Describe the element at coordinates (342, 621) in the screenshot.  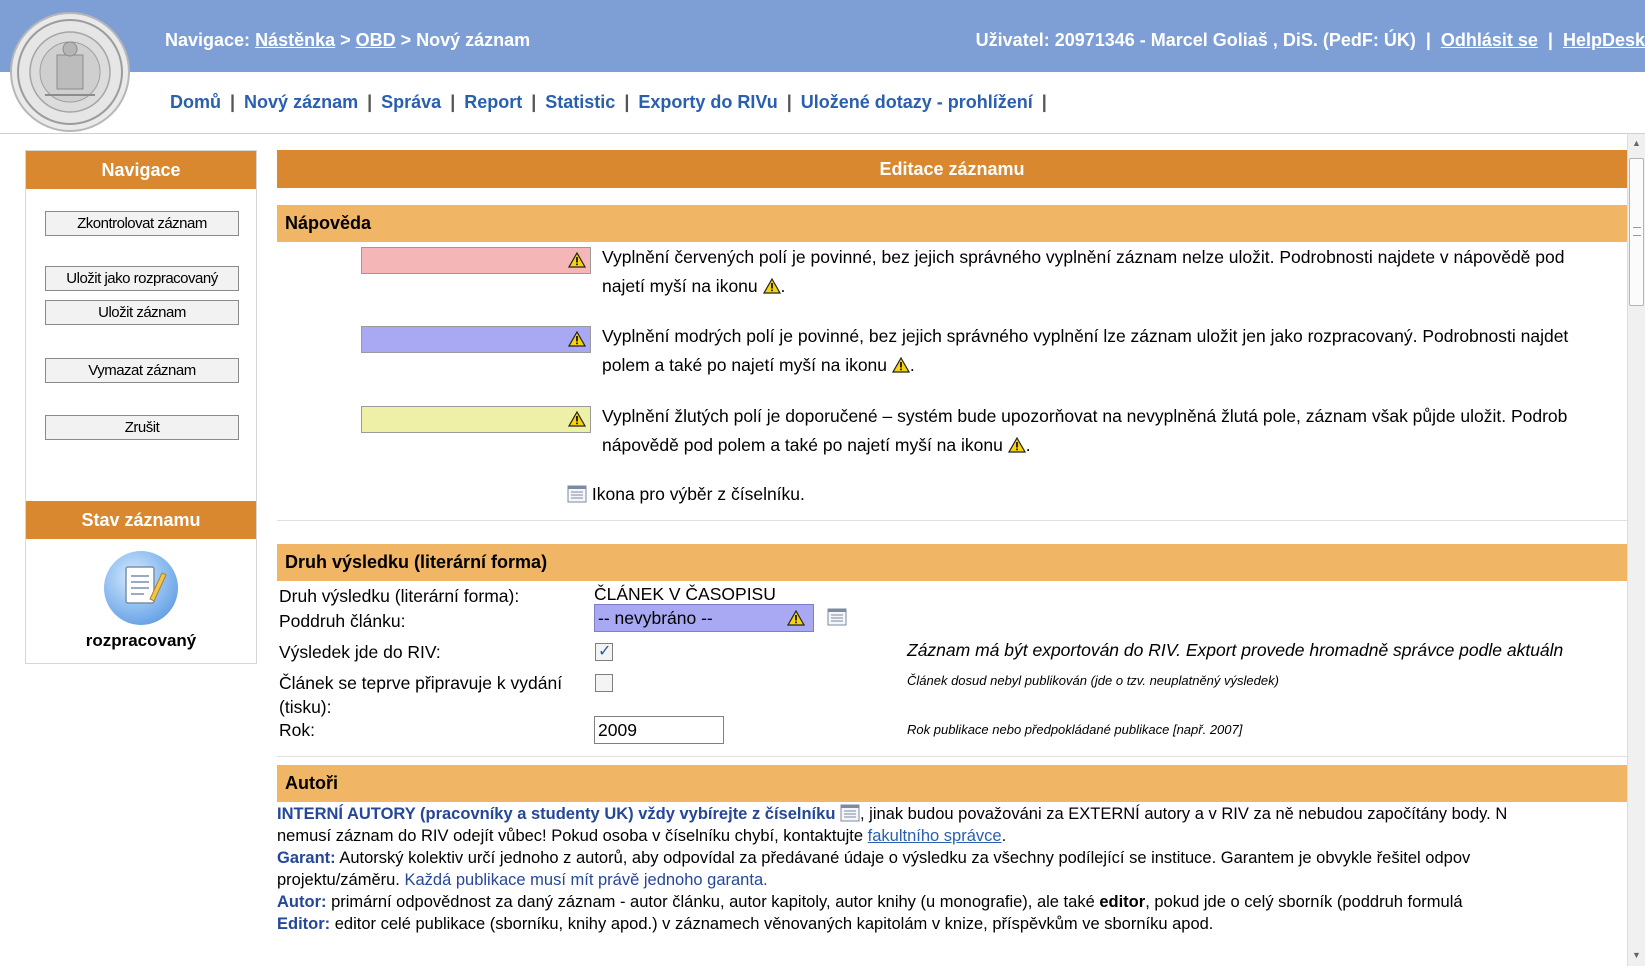
I see `subtype-label: Poddruh článku:` at that location.